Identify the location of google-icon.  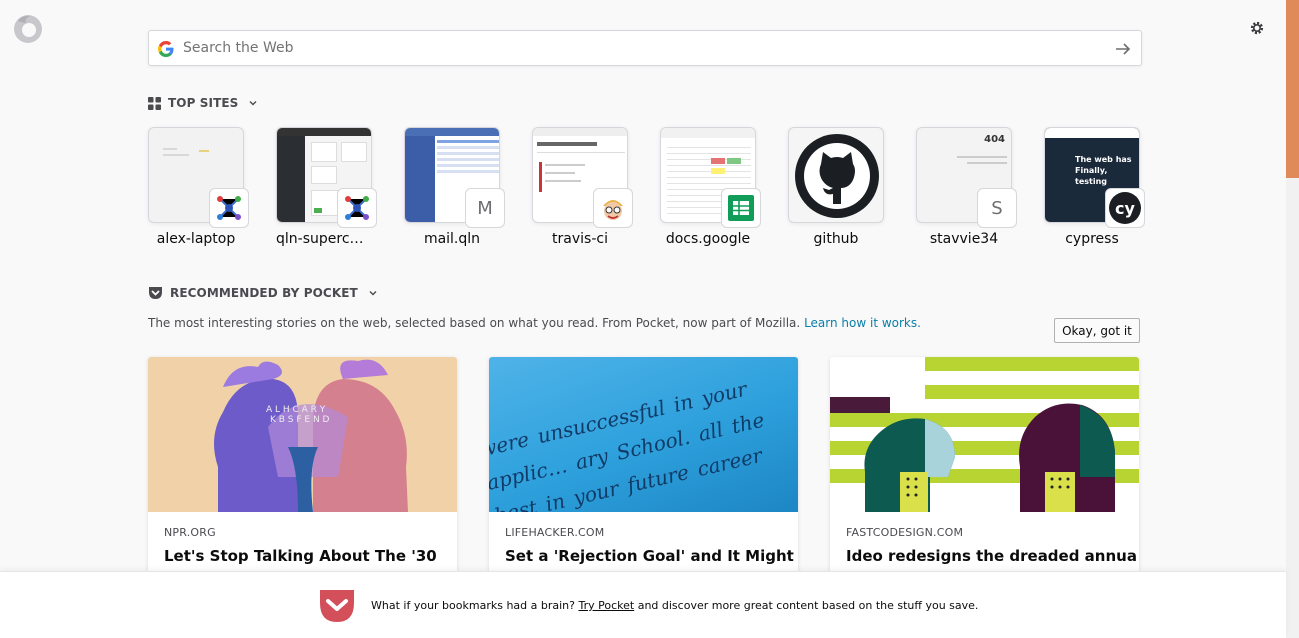
(166, 49).